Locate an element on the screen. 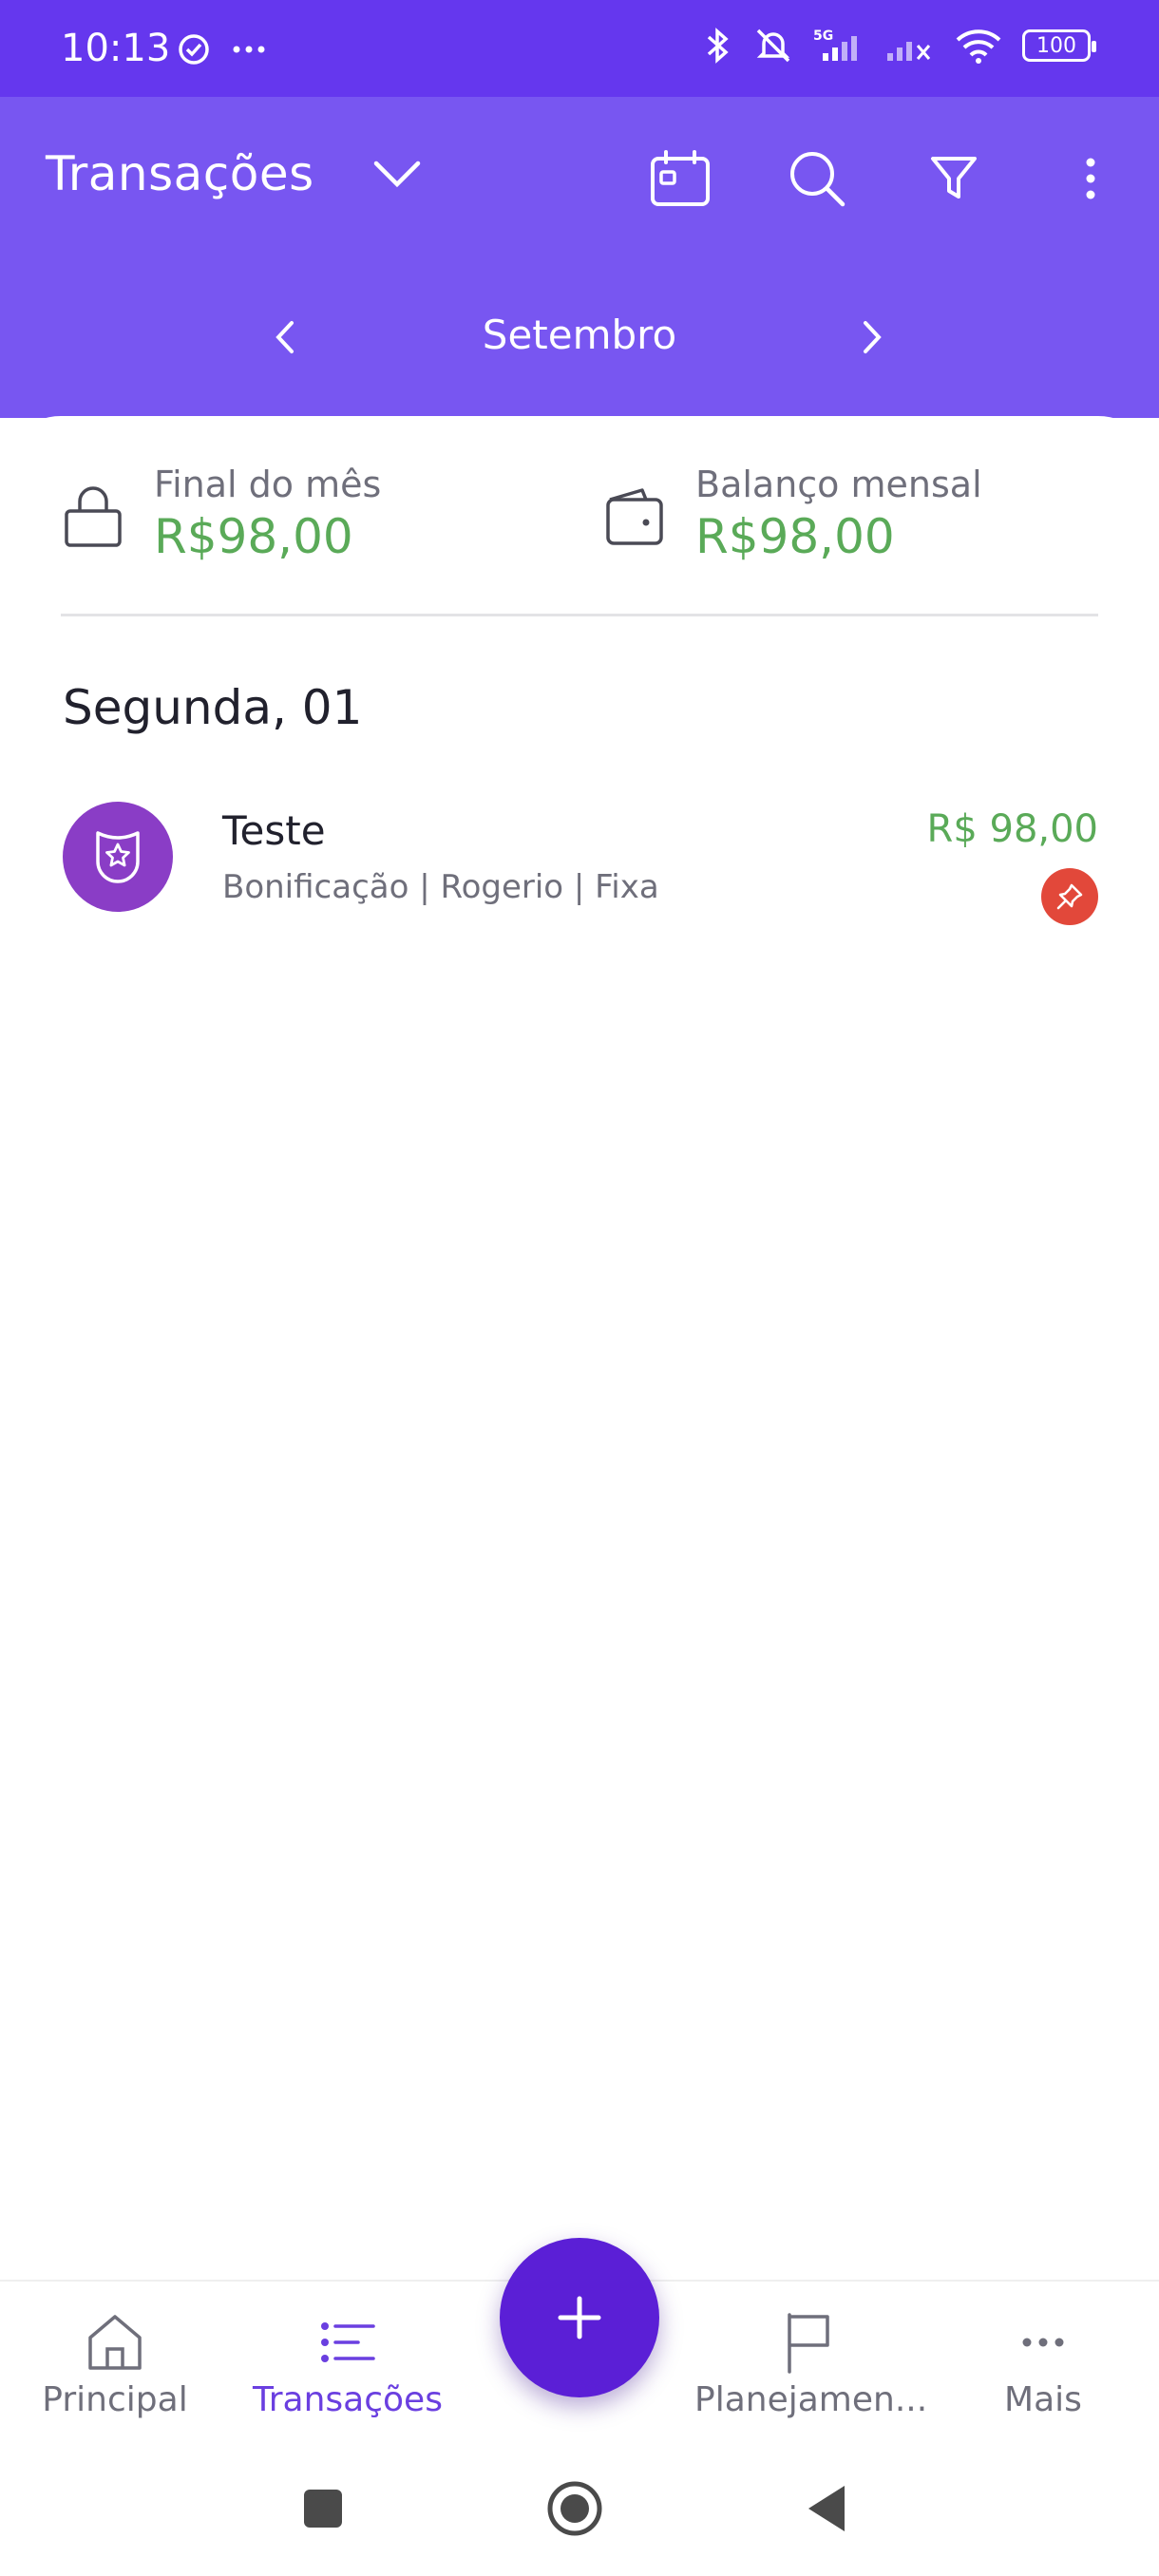 This screenshot has width=1159, height=2576. title-dropdown-button is located at coordinates (397, 177).